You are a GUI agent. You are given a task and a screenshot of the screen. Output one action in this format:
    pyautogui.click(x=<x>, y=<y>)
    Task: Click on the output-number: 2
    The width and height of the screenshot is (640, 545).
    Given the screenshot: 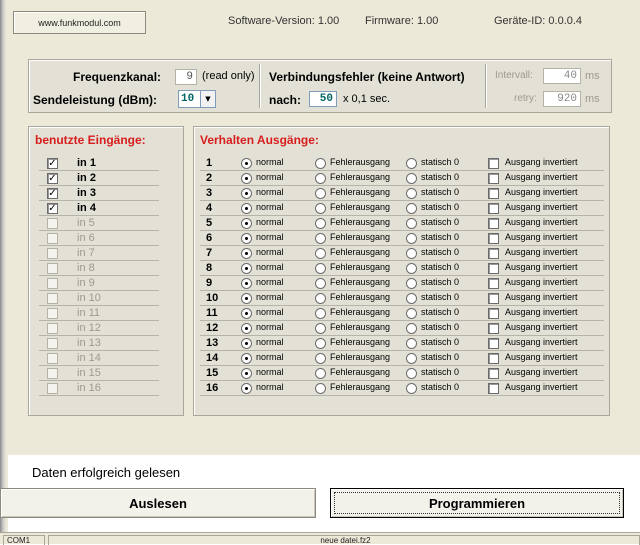 What is the action you would take?
    pyautogui.click(x=209, y=178)
    